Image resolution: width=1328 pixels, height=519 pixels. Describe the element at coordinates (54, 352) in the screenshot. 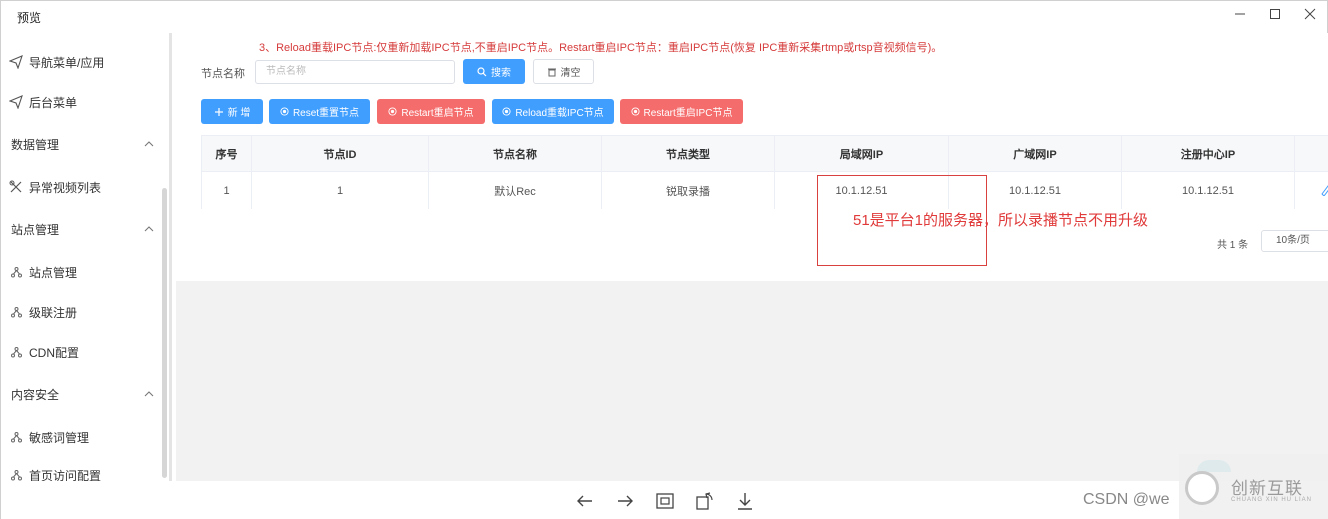

I see `sidebar-item-label: CDN配置` at that location.